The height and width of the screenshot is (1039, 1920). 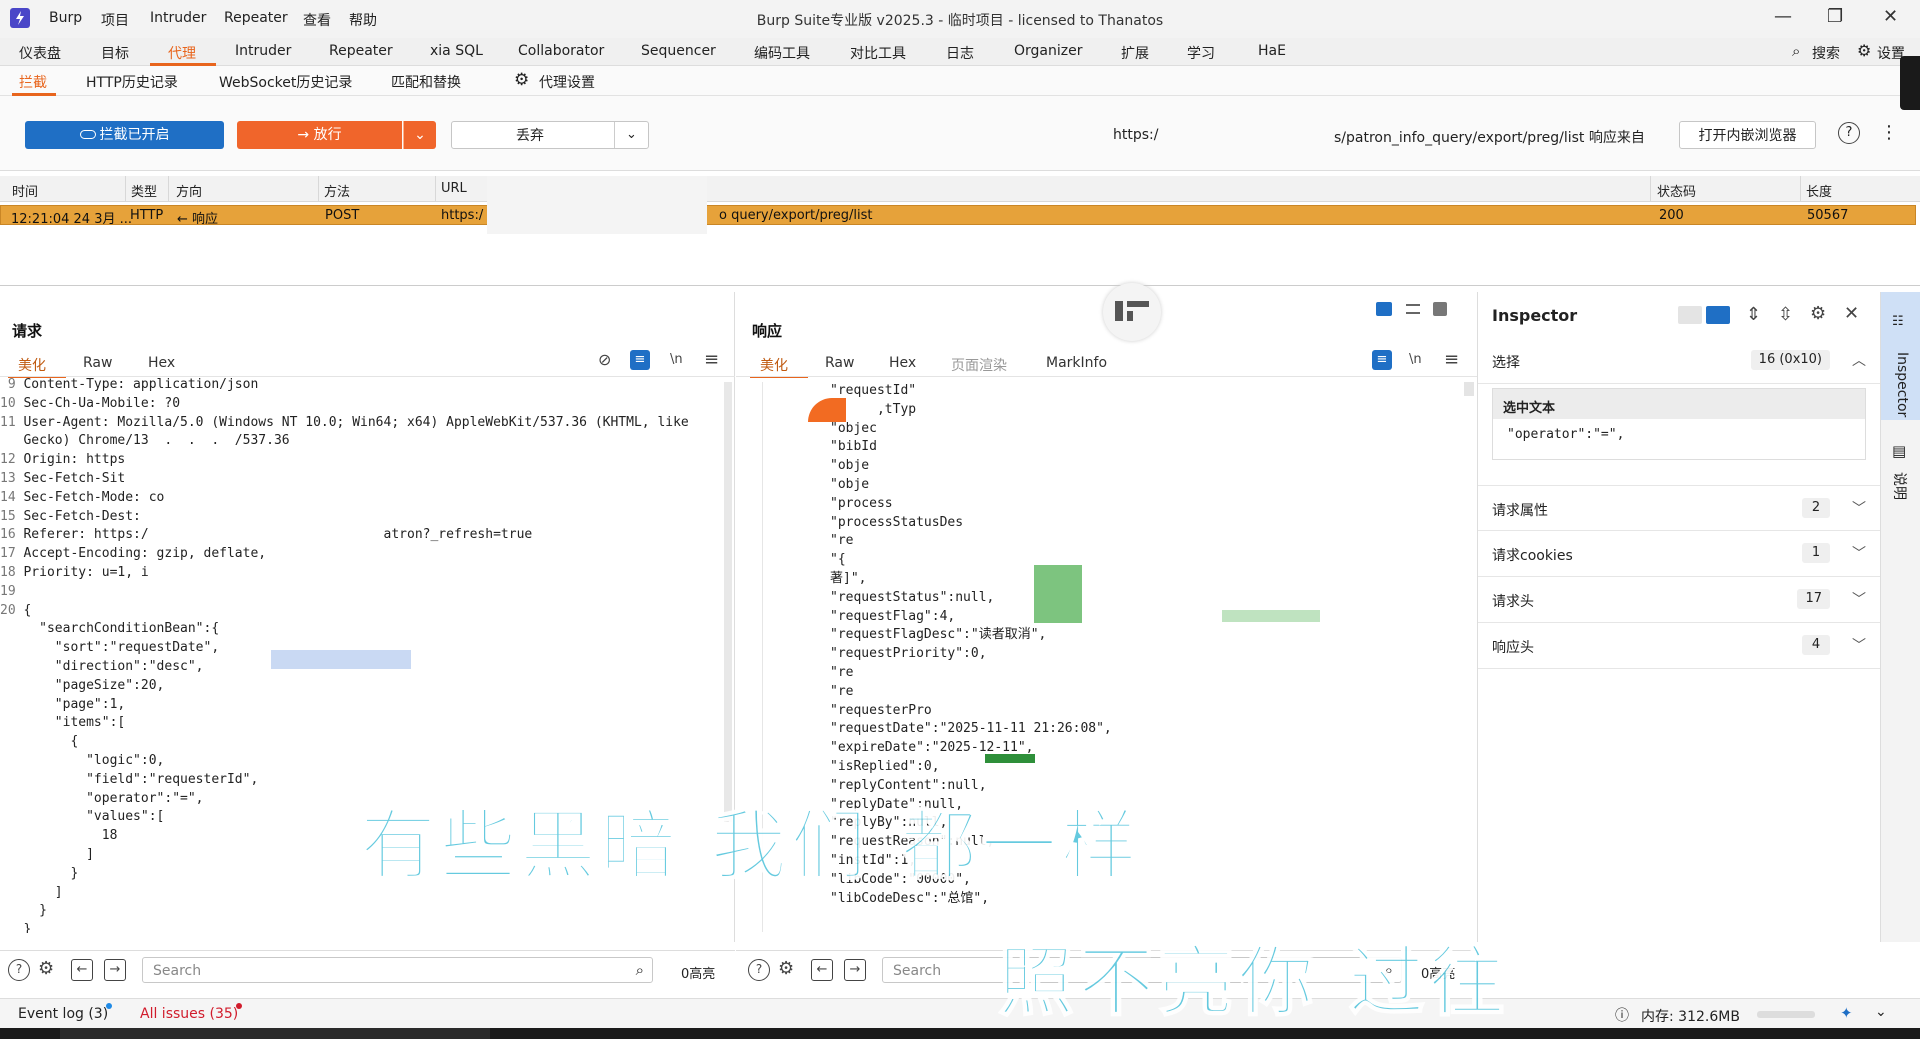 What do you see at coordinates (397, 970) in the screenshot?
I see `request-search-input: Search ⌕` at bounding box center [397, 970].